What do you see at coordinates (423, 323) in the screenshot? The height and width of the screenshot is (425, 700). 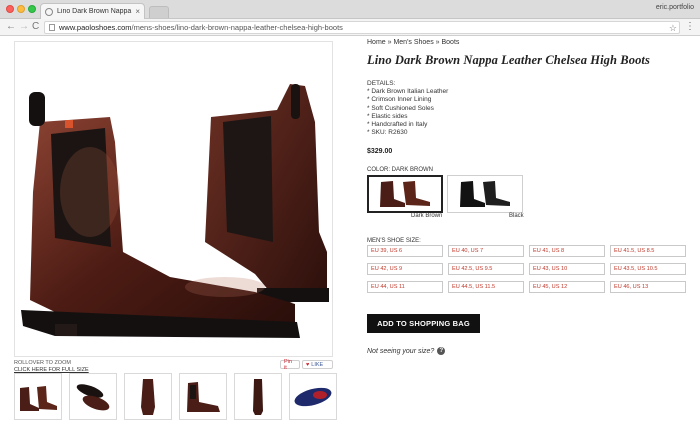 I see `add-to-bag-button: ADD TO SHOPPING BAG` at bounding box center [423, 323].